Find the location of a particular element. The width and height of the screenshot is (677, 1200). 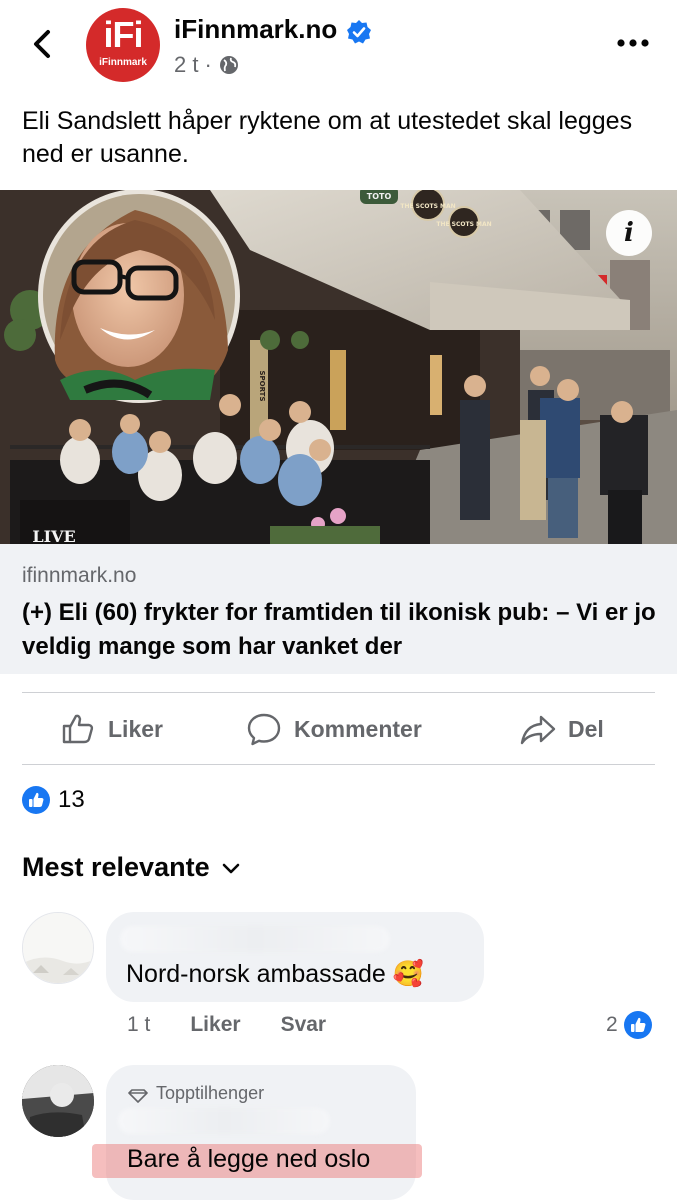

post-time: 2 t is located at coordinates (186, 65).